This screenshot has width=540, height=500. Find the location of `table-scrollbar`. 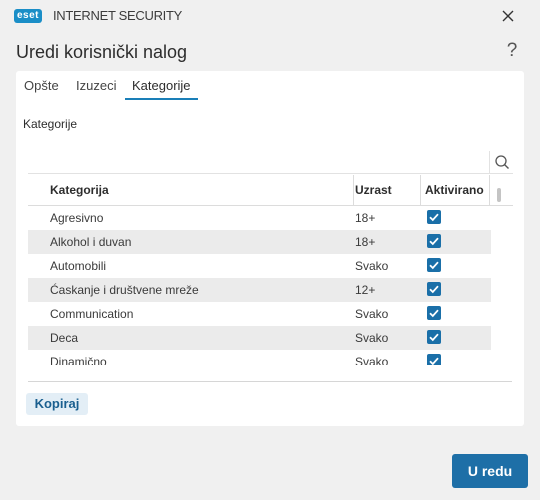

table-scrollbar is located at coordinates (499, 275).